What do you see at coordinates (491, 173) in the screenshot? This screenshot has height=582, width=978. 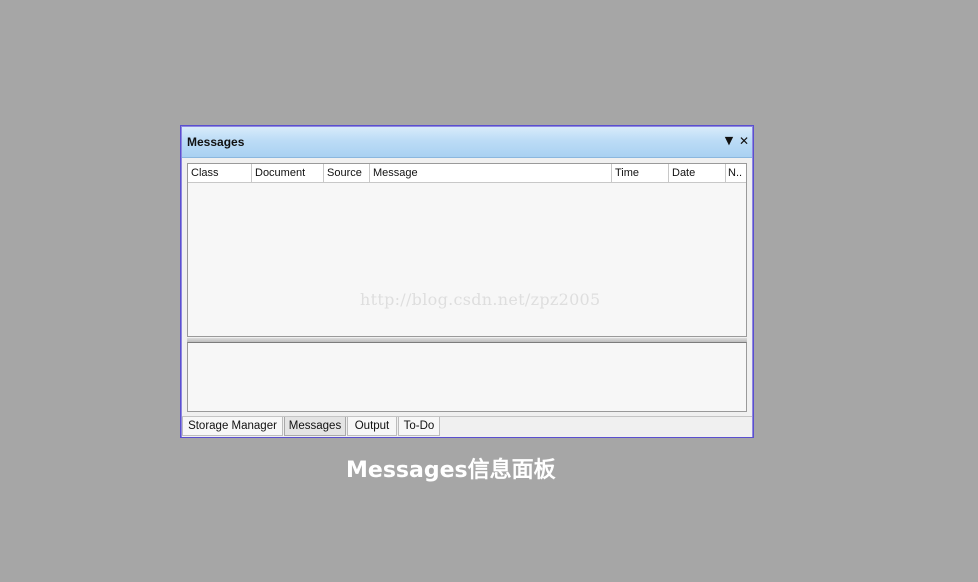 I see `column-header-message: Message` at bounding box center [491, 173].